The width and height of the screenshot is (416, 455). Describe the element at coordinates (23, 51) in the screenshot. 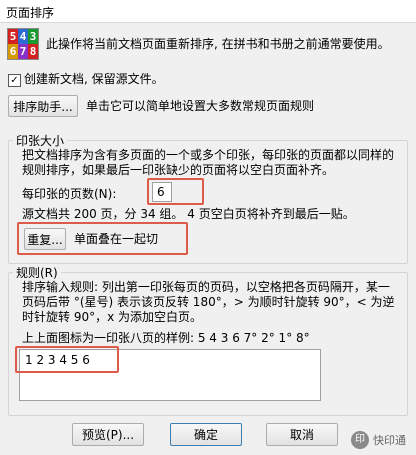

I see `page-order-icon-cell: 7` at that location.